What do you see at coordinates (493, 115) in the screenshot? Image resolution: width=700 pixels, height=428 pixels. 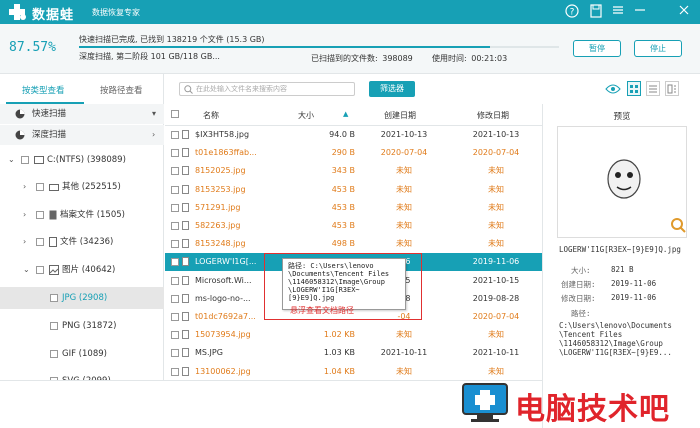 I see `col-modified: 修改日期` at bounding box center [493, 115].